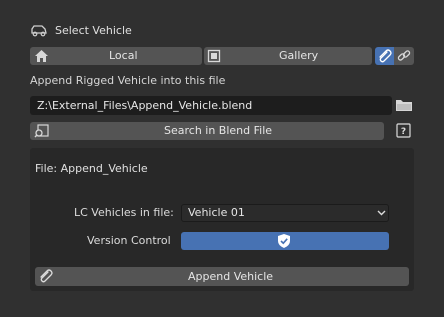 The image size is (444, 317). Describe the element at coordinates (216, 212) in the screenshot. I see `vehicle-select-value: Vehicle 01` at that location.